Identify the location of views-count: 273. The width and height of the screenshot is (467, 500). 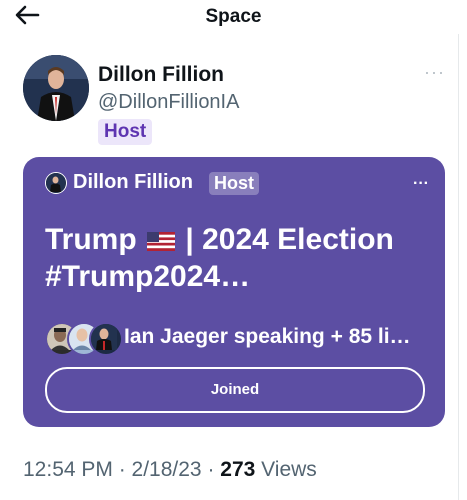
(238, 469).